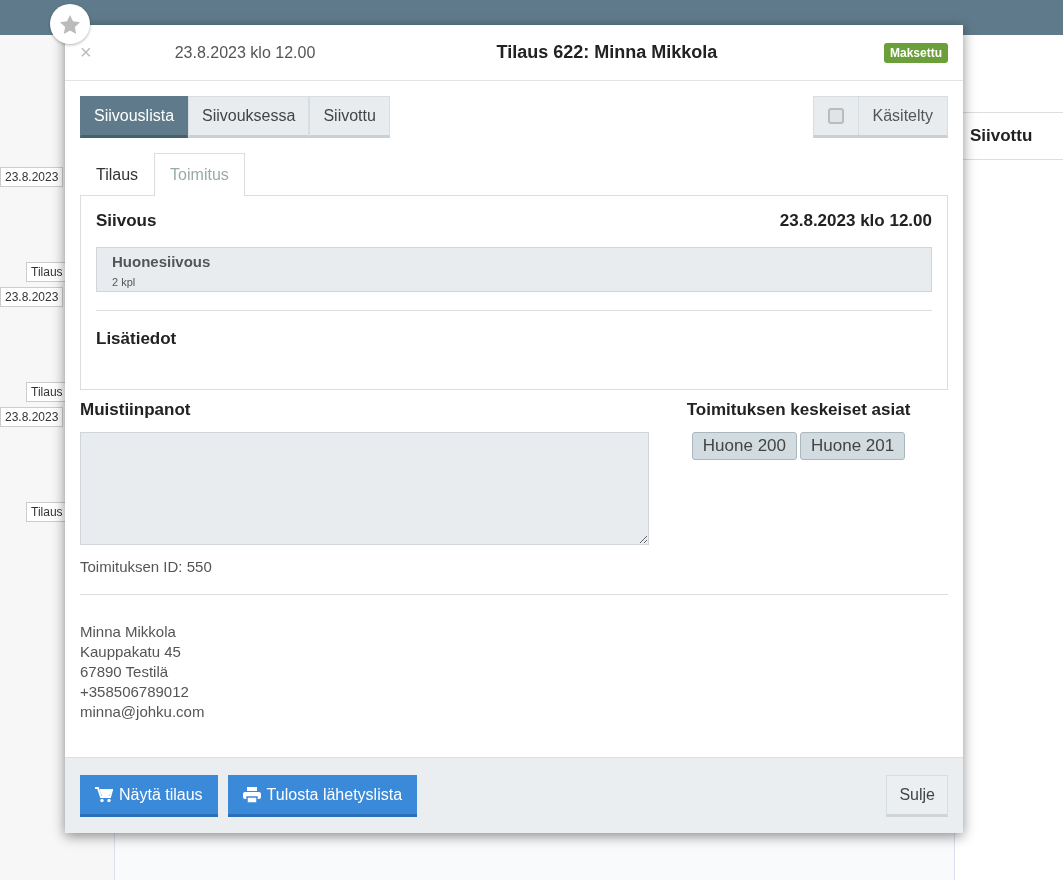 This screenshot has height=880, width=1063. Describe the element at coordinates (117, 174) in the screenshot. I see `tab: Tilaus` at that location.